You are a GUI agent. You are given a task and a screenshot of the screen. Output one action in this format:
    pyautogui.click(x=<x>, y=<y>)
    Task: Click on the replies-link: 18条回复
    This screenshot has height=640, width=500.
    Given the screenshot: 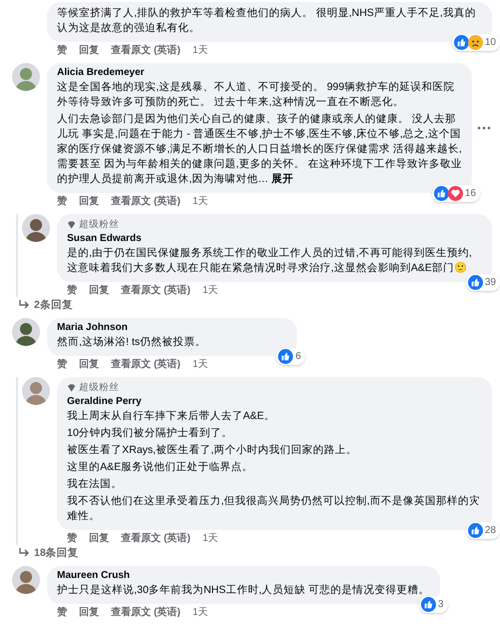 What is the action you would take?
    pyautogui.click(x=251, y=552)
    